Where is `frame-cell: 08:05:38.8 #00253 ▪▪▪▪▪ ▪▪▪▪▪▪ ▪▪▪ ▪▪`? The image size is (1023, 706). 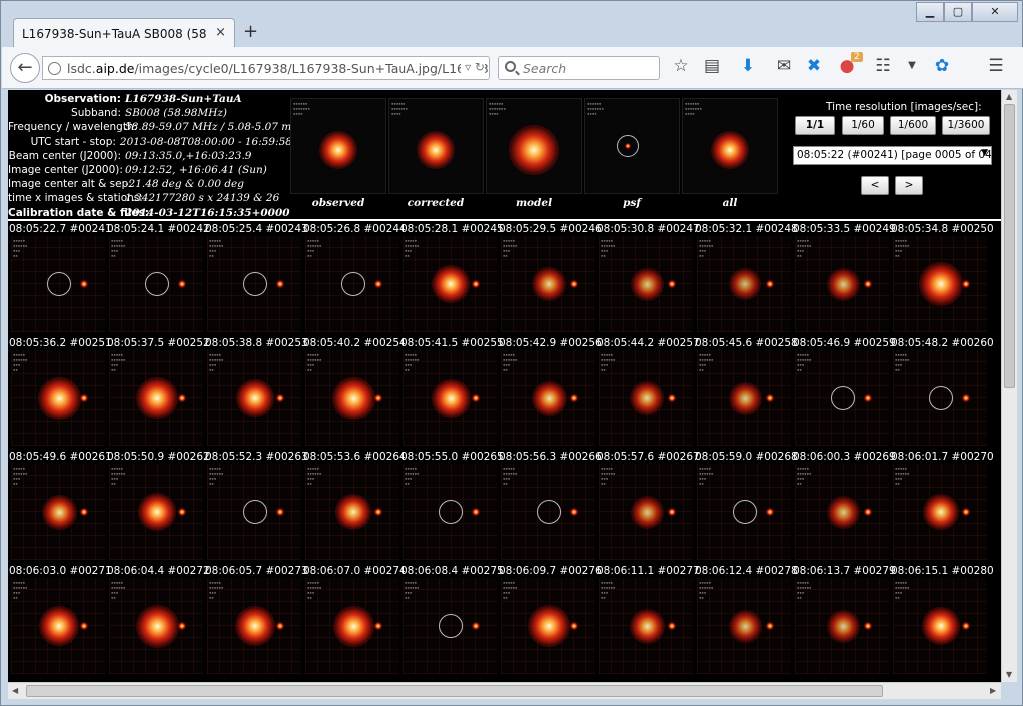
frame-cell: 08:05:38.8 #00253 ▪▪▪▪▪ ▪▪▪▪▪▪ ▪▪▪ ▪▪ is located at coordinates (256, 394).